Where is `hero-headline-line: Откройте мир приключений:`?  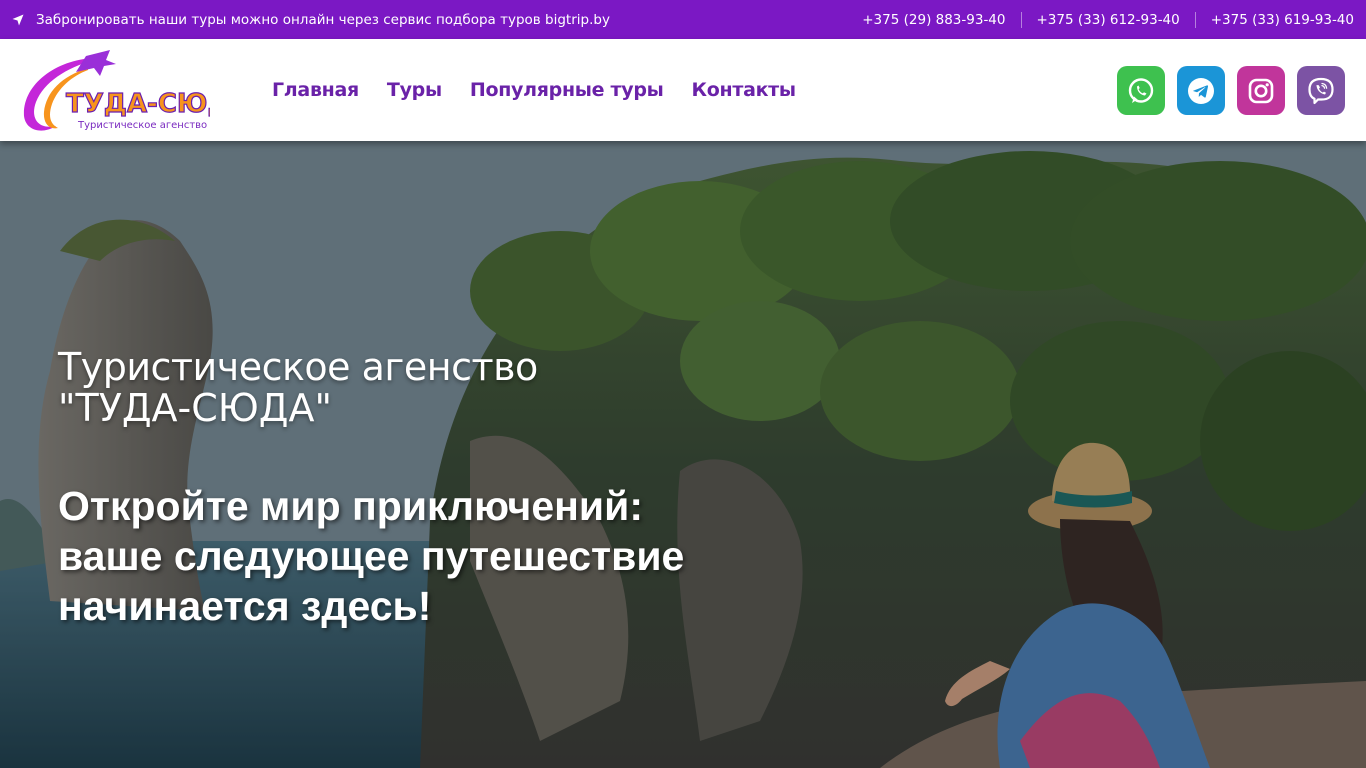 hero-headline-line: Откройте мир приключений: is located at coordinates (350, 506).